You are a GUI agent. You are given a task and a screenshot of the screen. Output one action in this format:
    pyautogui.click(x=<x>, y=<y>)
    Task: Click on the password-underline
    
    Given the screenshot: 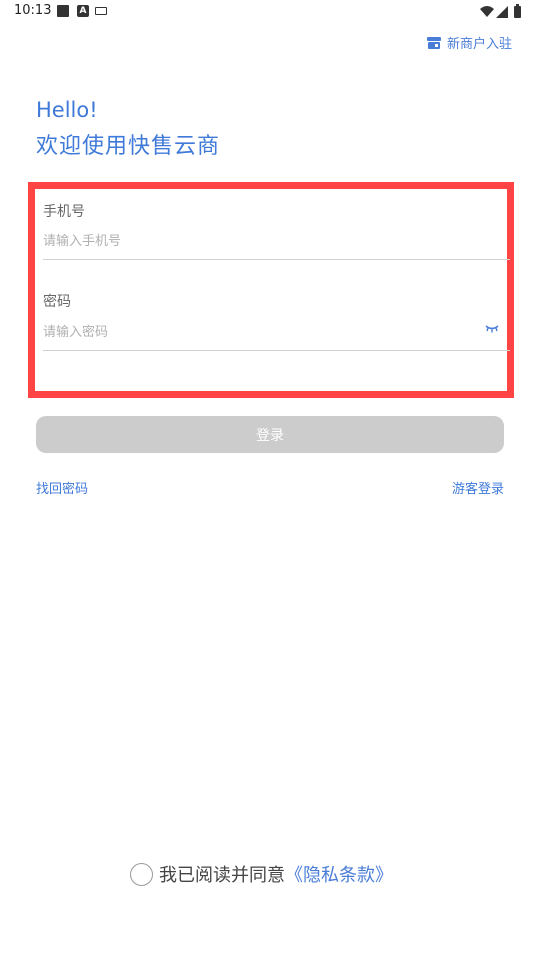 What is the action you would take?
    pyautogui.click(x=276, y=350)
    